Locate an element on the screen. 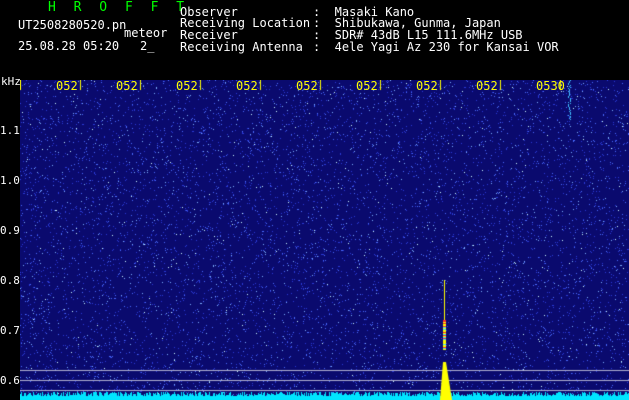 Image resolution: width=629 pixels, height=400 pixels. app-title: H R O F F T is located at coordinates (119, 7).